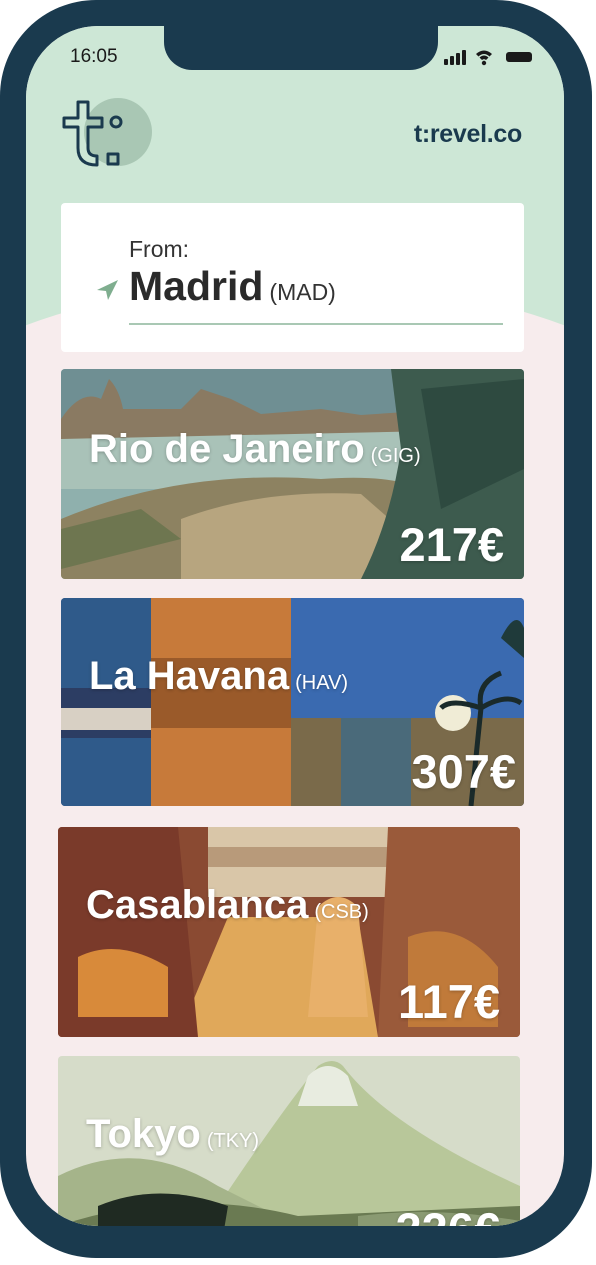 The height and width of the screenshot is (1265, 596). Describe the element at coordinates (289, 1141) in the screenshot. I see `destination-card-tokyo: Tokyo(TKY) 226€` at that location.